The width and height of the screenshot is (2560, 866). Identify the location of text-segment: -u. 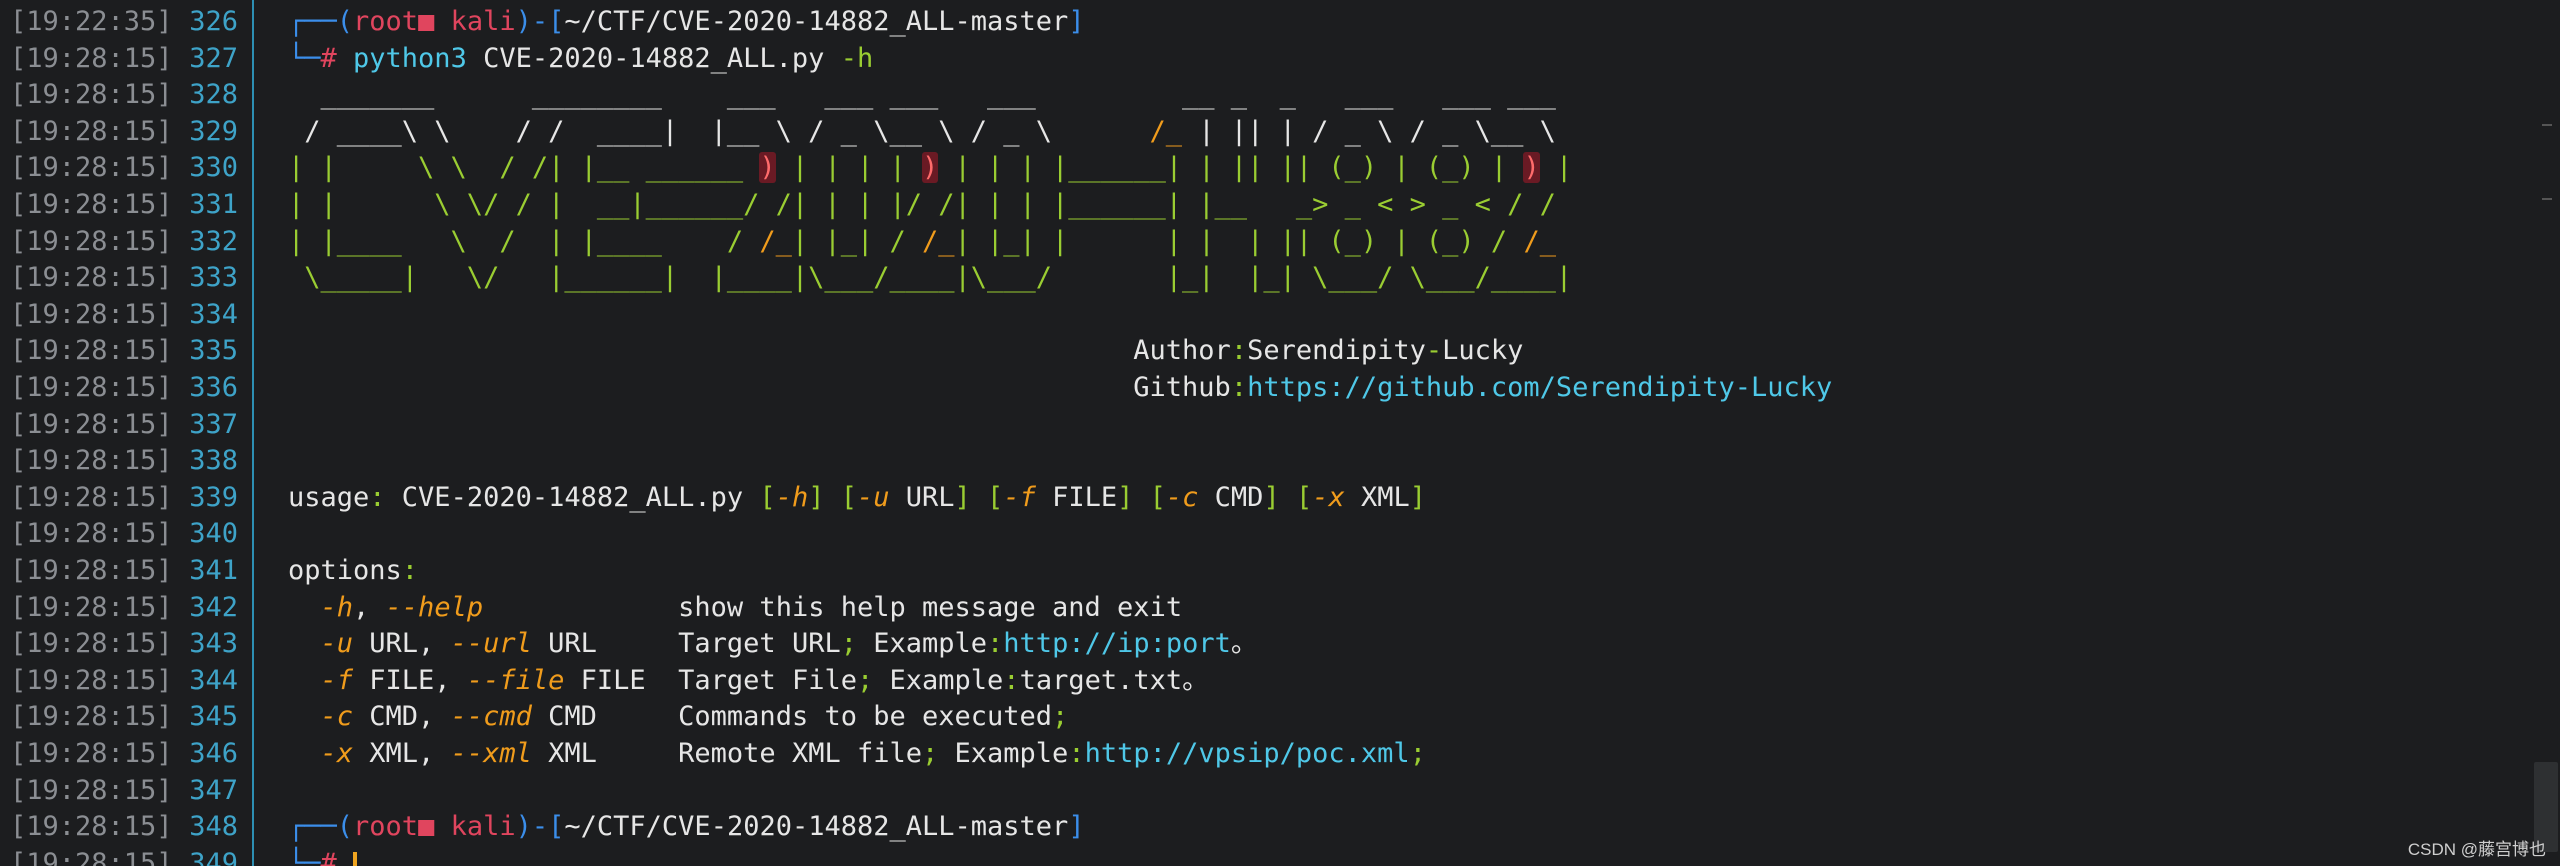
(873, 497).